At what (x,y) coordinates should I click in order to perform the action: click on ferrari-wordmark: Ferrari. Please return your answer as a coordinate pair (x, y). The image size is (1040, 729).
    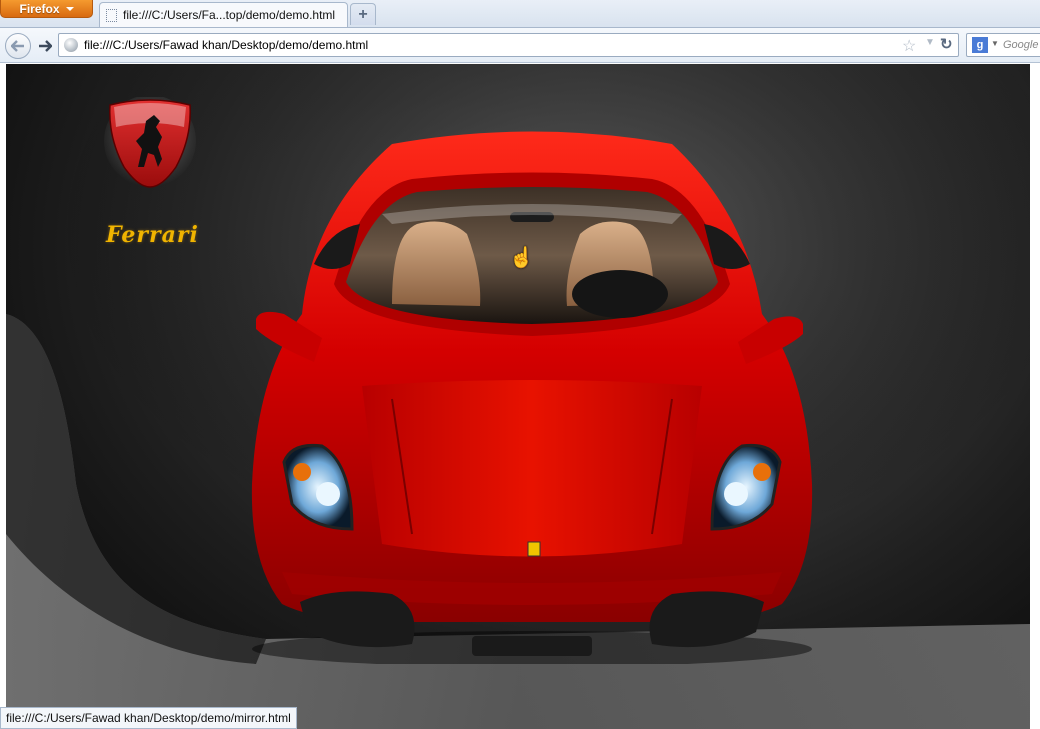
    Looking at the image, I should click on (152, 235).